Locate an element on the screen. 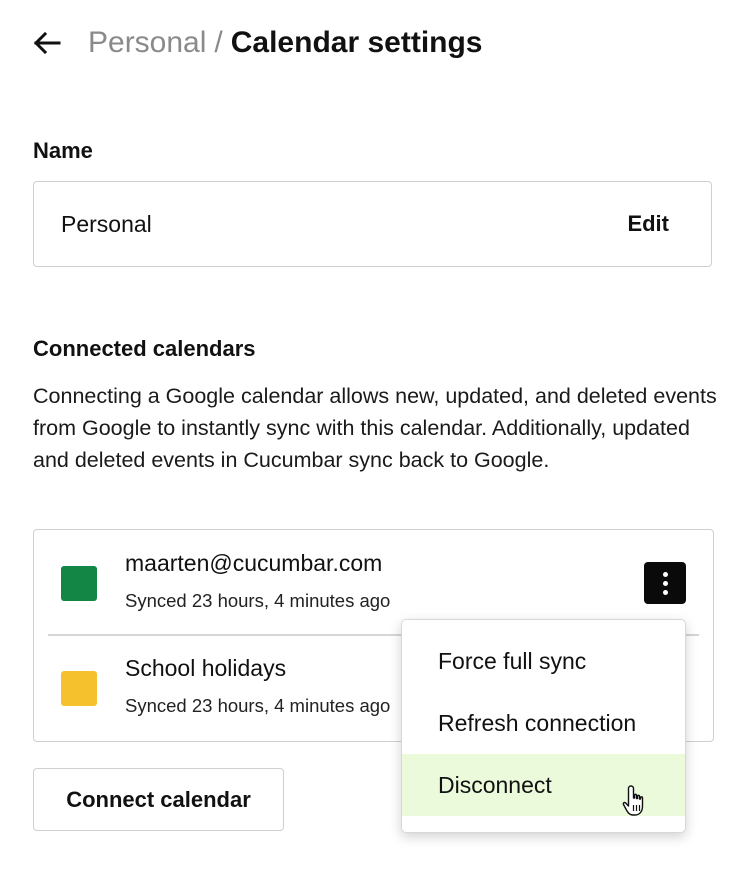 Image resolution: width=750 pixels, height=874 pixels. name-field: Personal Edit is located at coordinates (372, 224).